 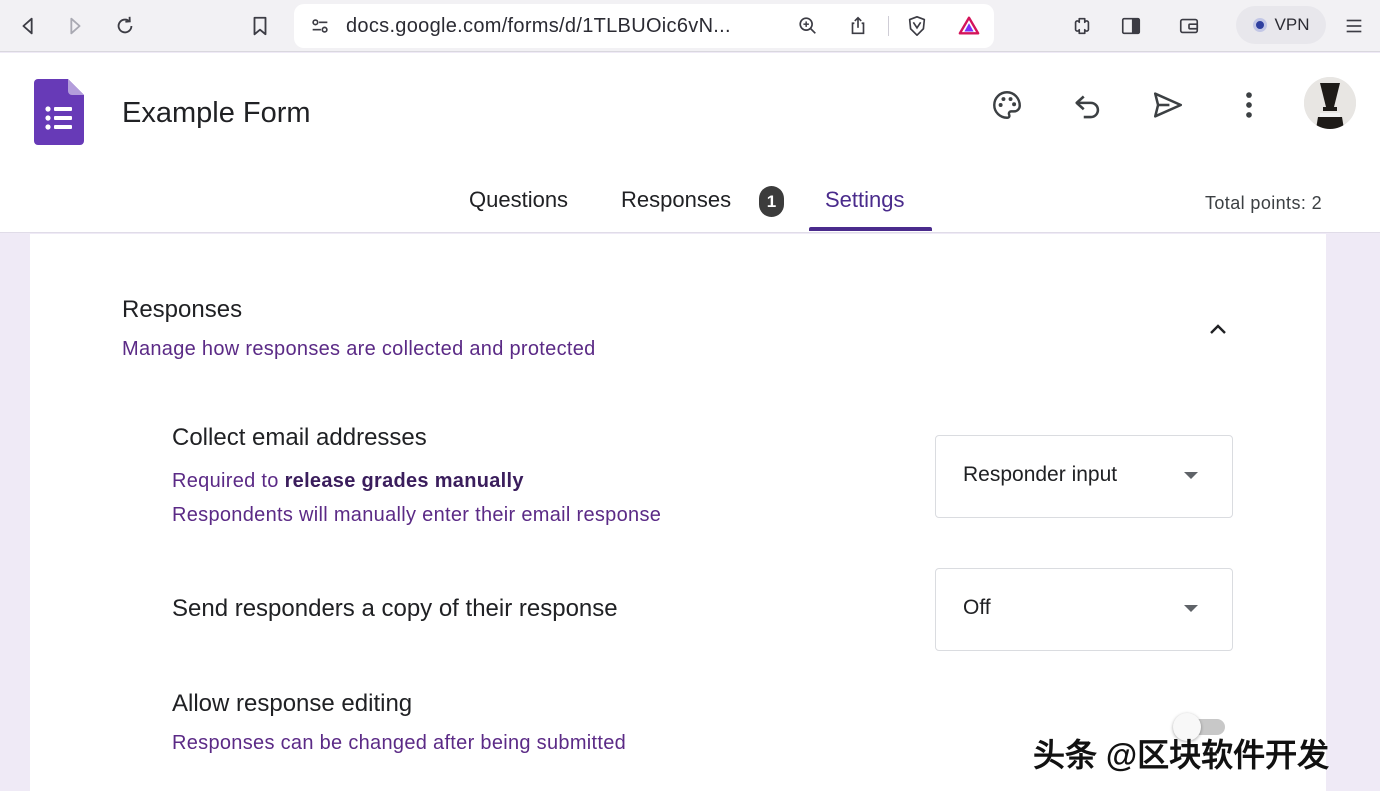 I want to click on send-copy-title: Send responders a copy of their response, so click(x=395, y=608).